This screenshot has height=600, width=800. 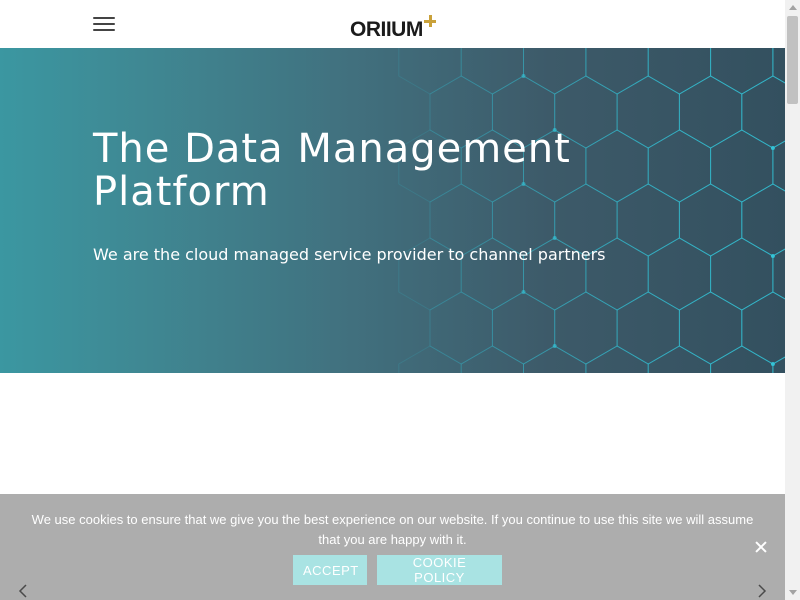 What do you see at coordinates (792, 592) in the screenshot?
I see `scroll-down-arrow-icon` at bounding box center [792, 592].